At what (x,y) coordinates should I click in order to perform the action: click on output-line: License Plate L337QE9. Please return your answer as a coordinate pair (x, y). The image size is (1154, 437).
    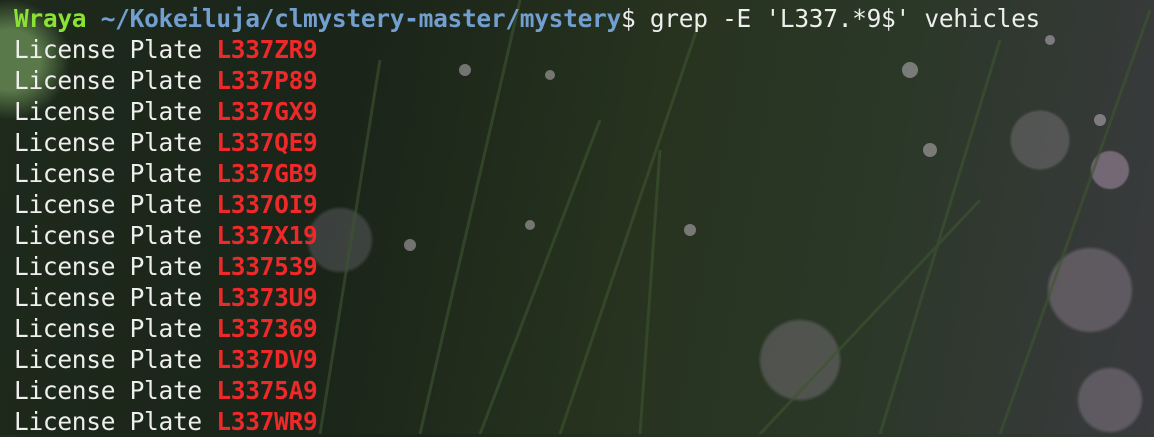
    Looking at the image, I should click on (527, 142).